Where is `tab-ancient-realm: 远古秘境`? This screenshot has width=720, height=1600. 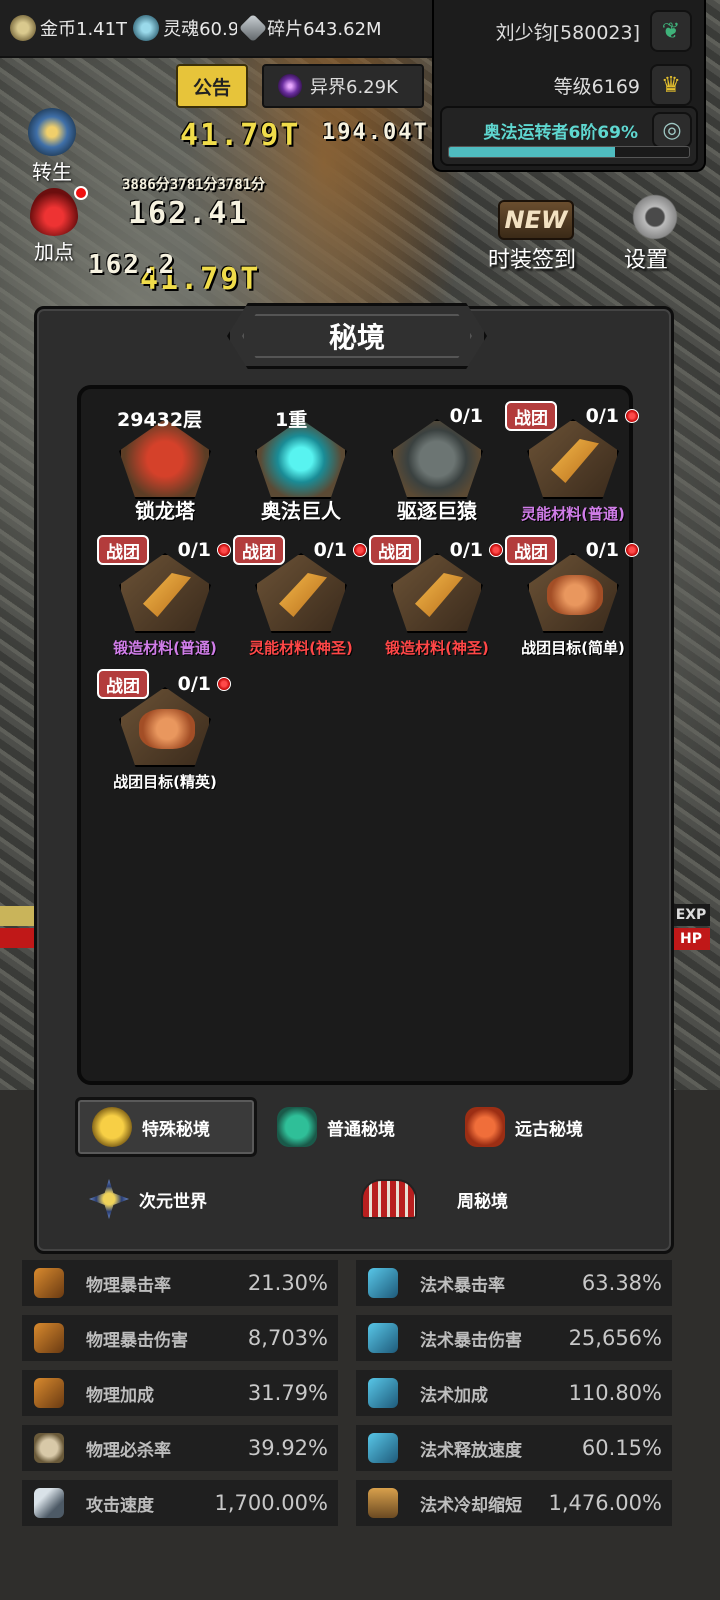 tab-ancient-realm: 远古秘境 is located at coordinates (542, 1127).